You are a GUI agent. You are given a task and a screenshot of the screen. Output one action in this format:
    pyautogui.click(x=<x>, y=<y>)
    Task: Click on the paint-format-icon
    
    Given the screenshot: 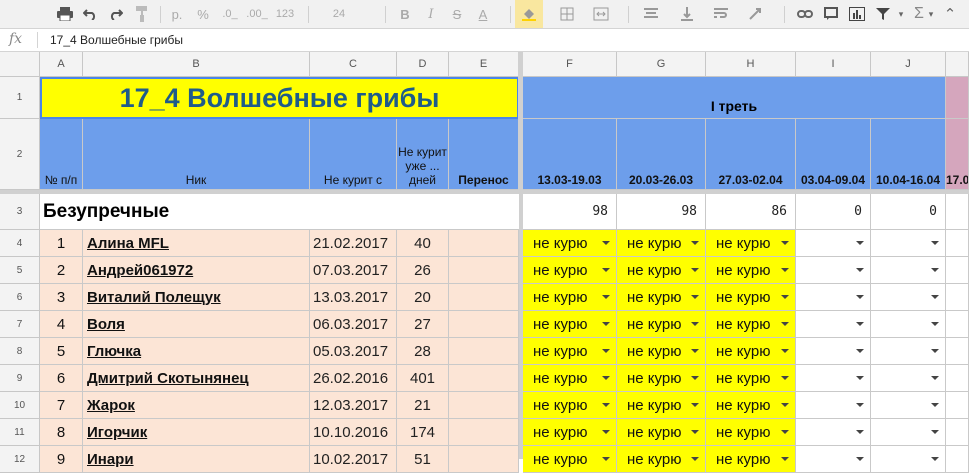 What is the action you would take?
    pyautogui.click(x=142, y=14)
    